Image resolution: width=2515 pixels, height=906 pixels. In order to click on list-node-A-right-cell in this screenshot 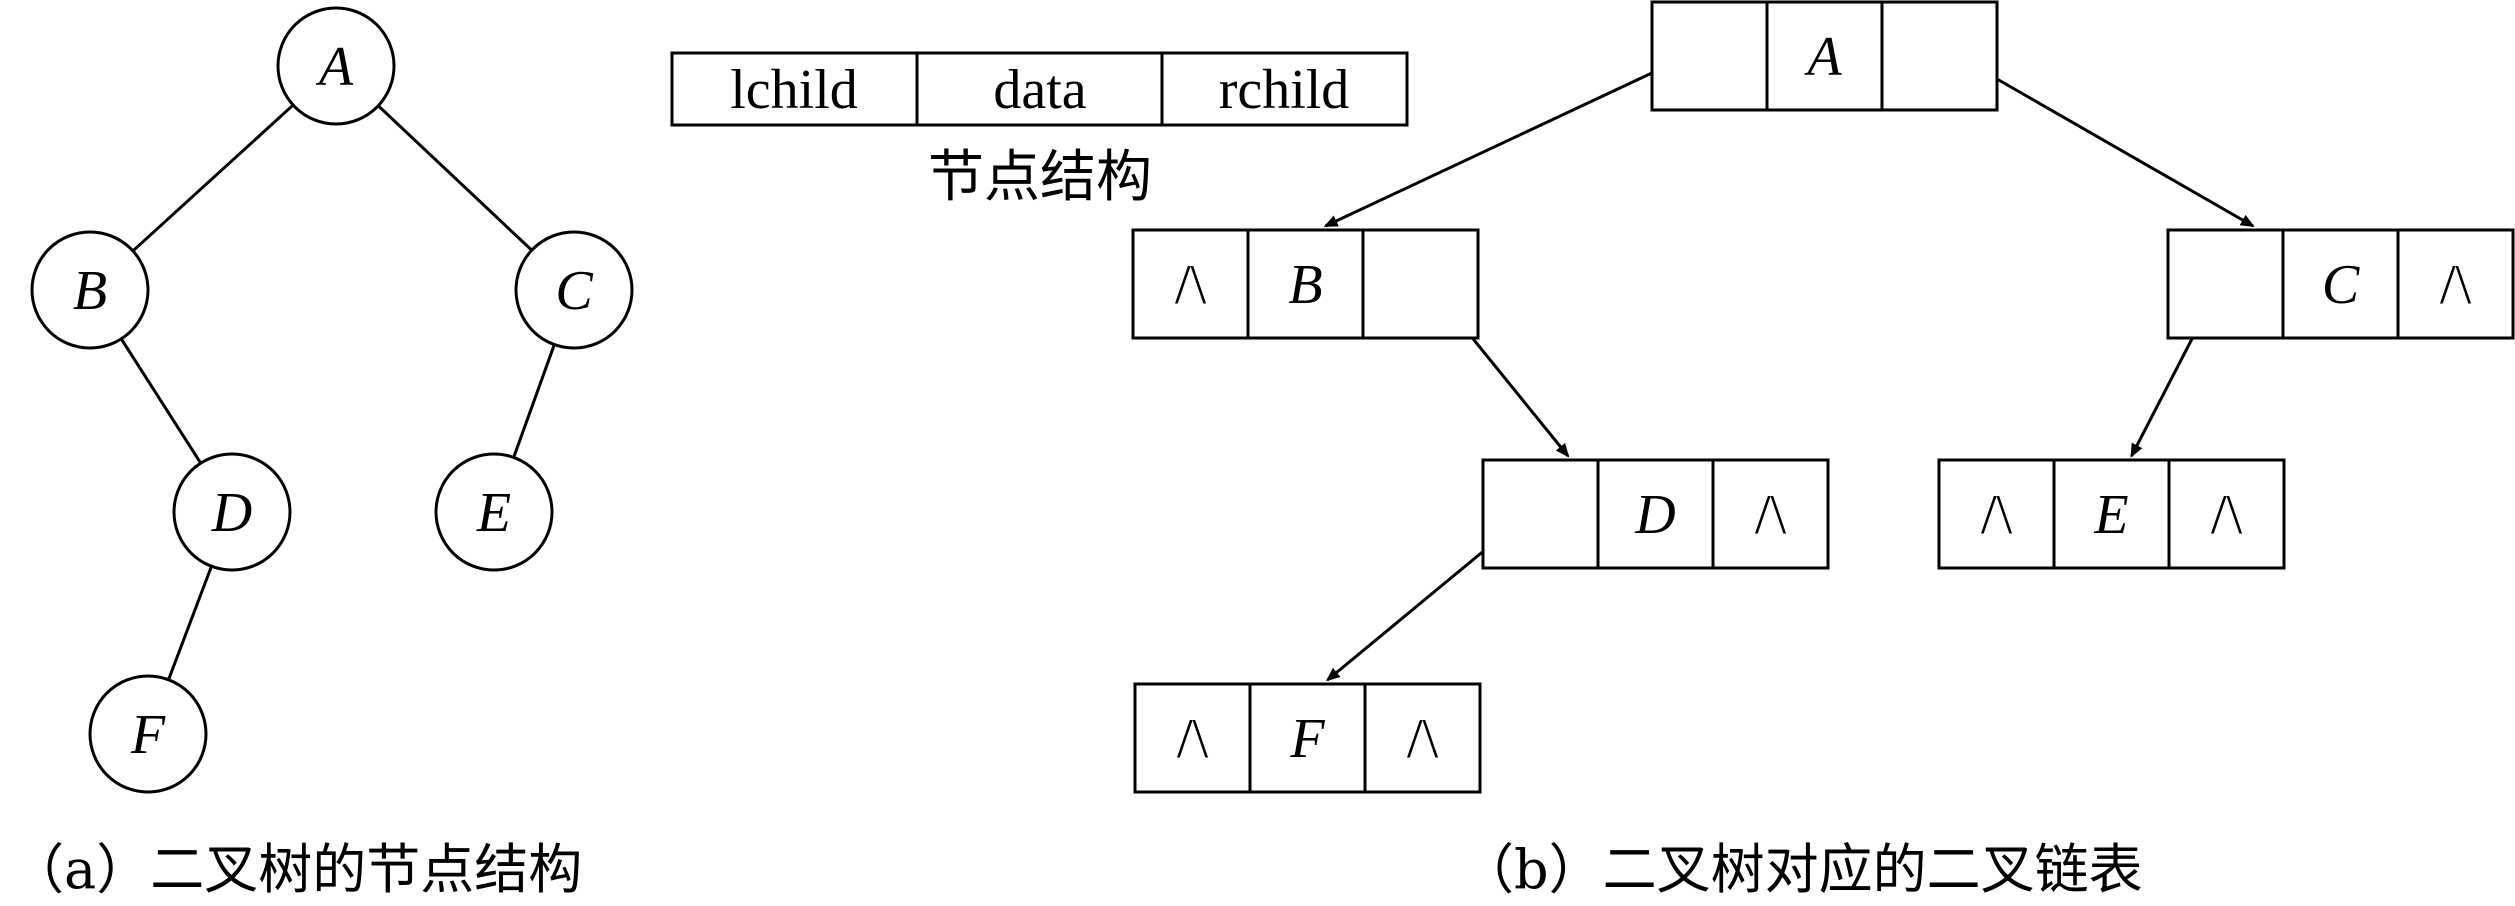, I will do `click(1939, 56)`.